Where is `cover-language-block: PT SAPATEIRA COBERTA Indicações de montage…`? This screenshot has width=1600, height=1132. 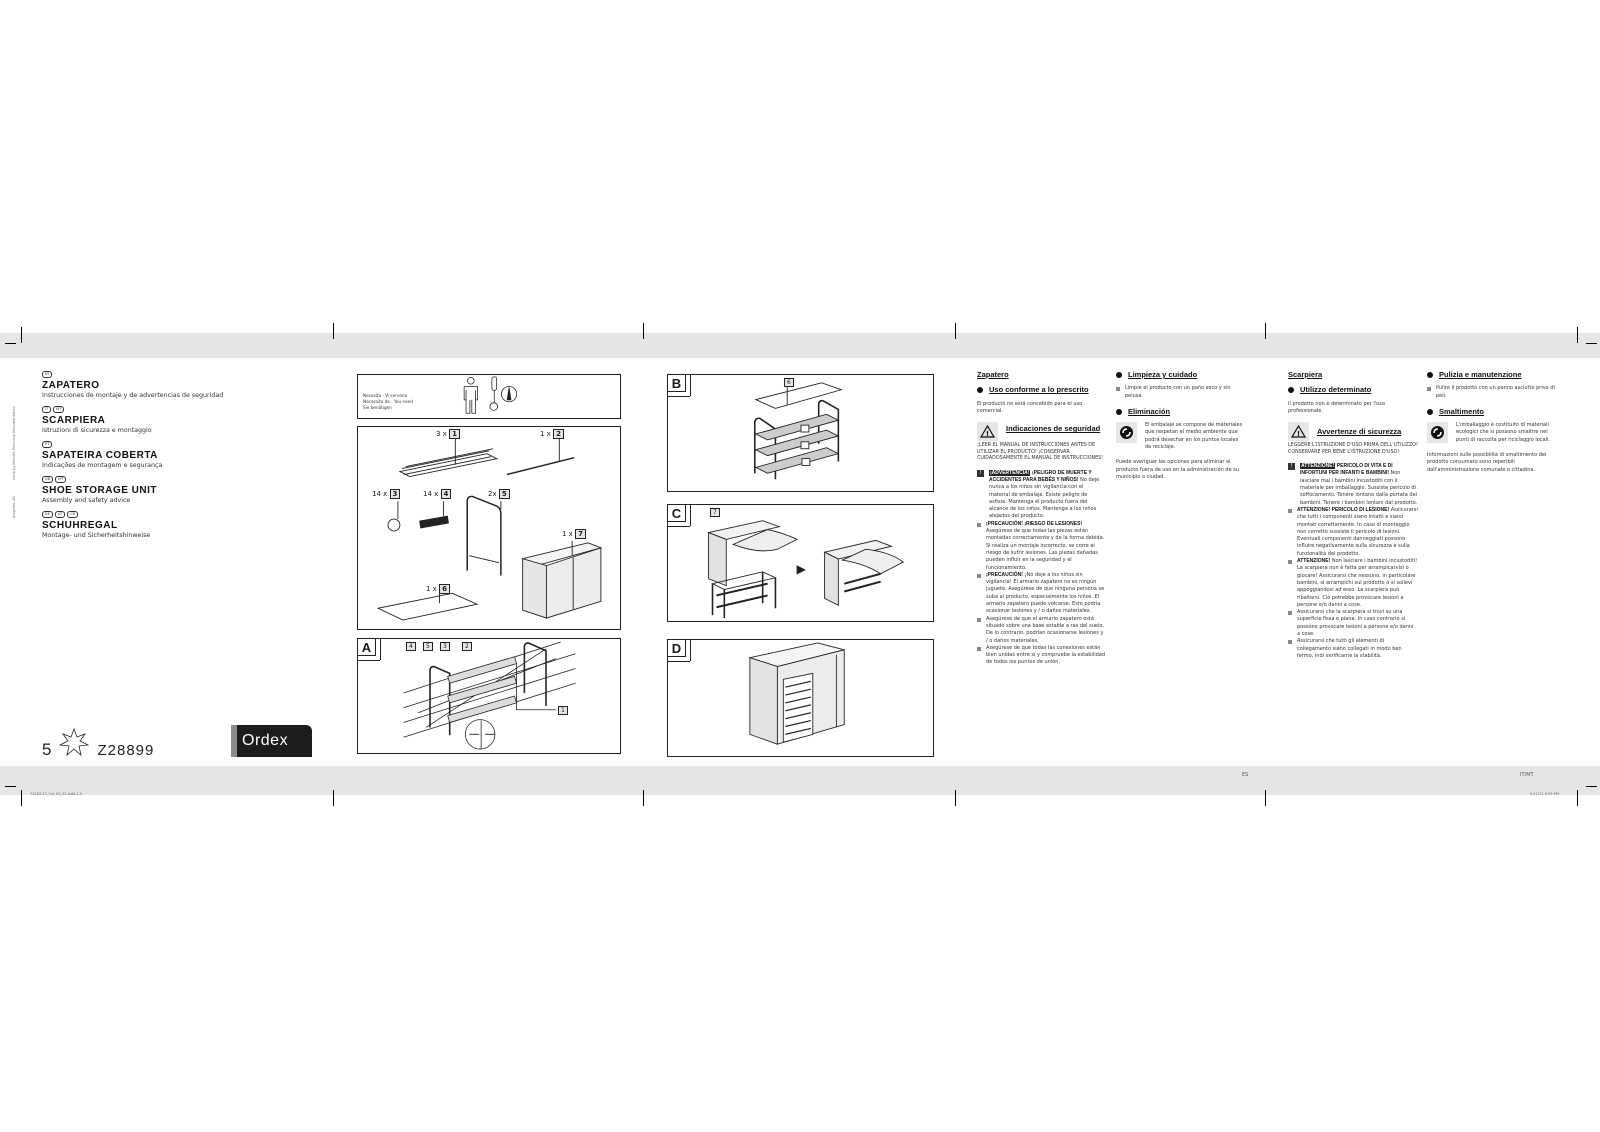 cover-language-block: PT SAPATEIRA COBERTA Indicações de montage… is located at coordinates (182, 455).